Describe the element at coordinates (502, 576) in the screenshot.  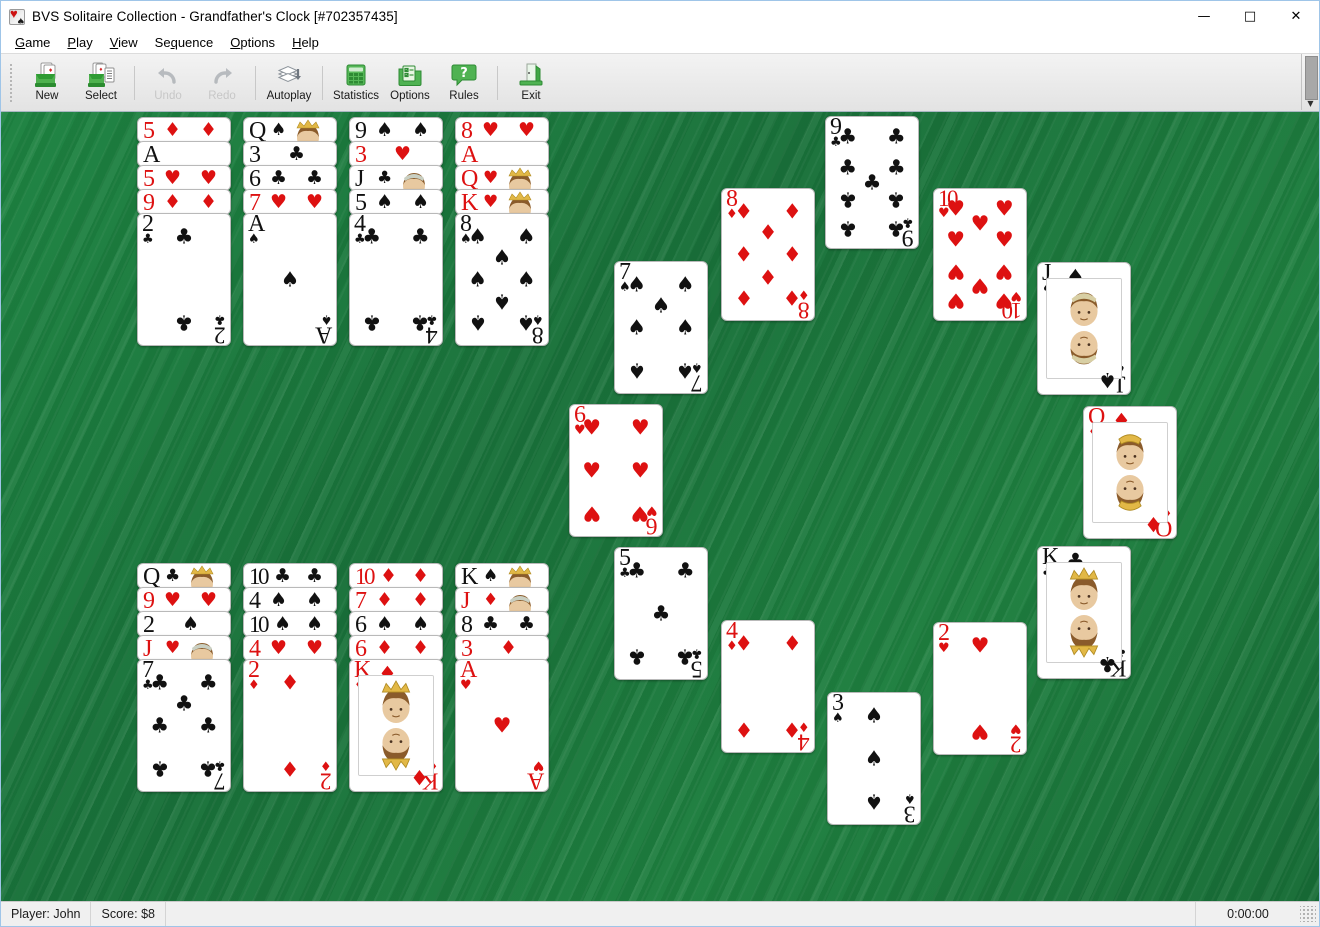
I see `tableau-bottom-col4-card-KS: K ♠` at that location.